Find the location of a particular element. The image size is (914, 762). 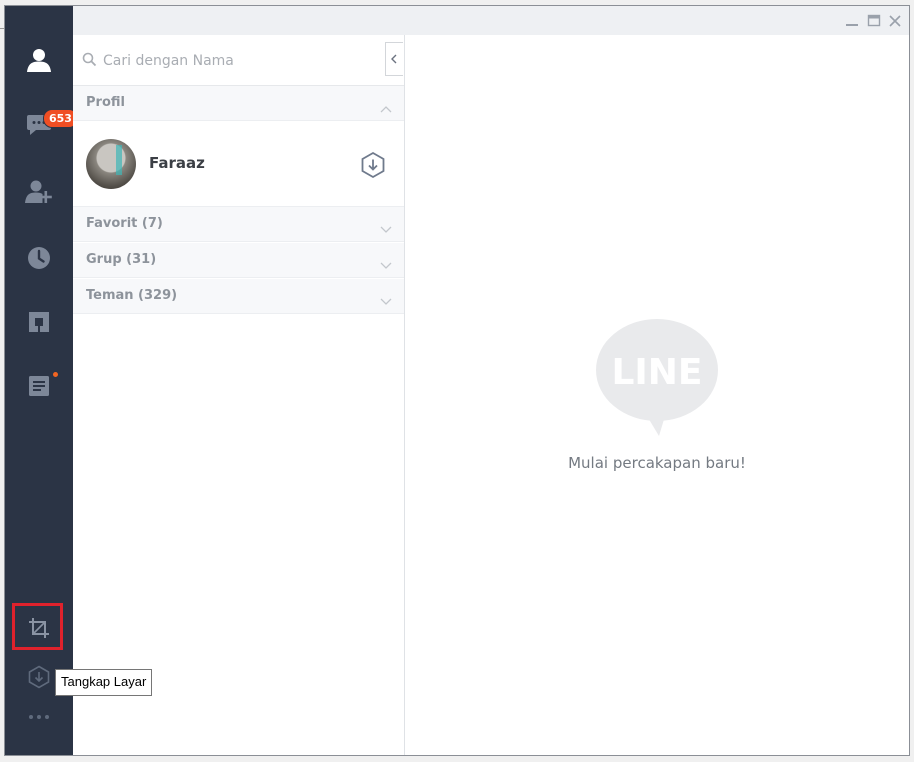

person-icon is located at coordinates (39, 60).